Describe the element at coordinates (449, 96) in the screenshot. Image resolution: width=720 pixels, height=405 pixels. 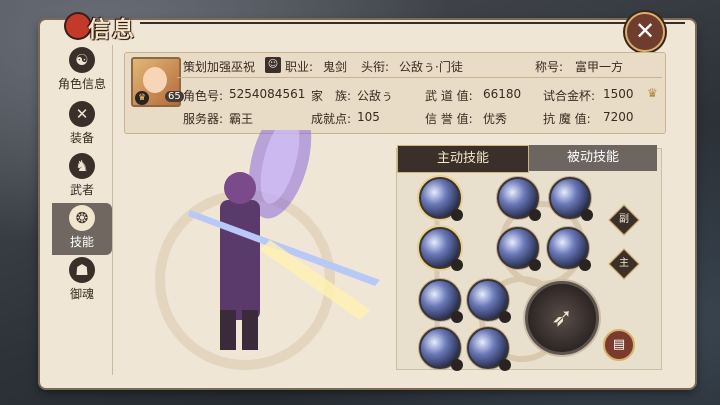
I see `martial-label: 武 道 值:` at that location.